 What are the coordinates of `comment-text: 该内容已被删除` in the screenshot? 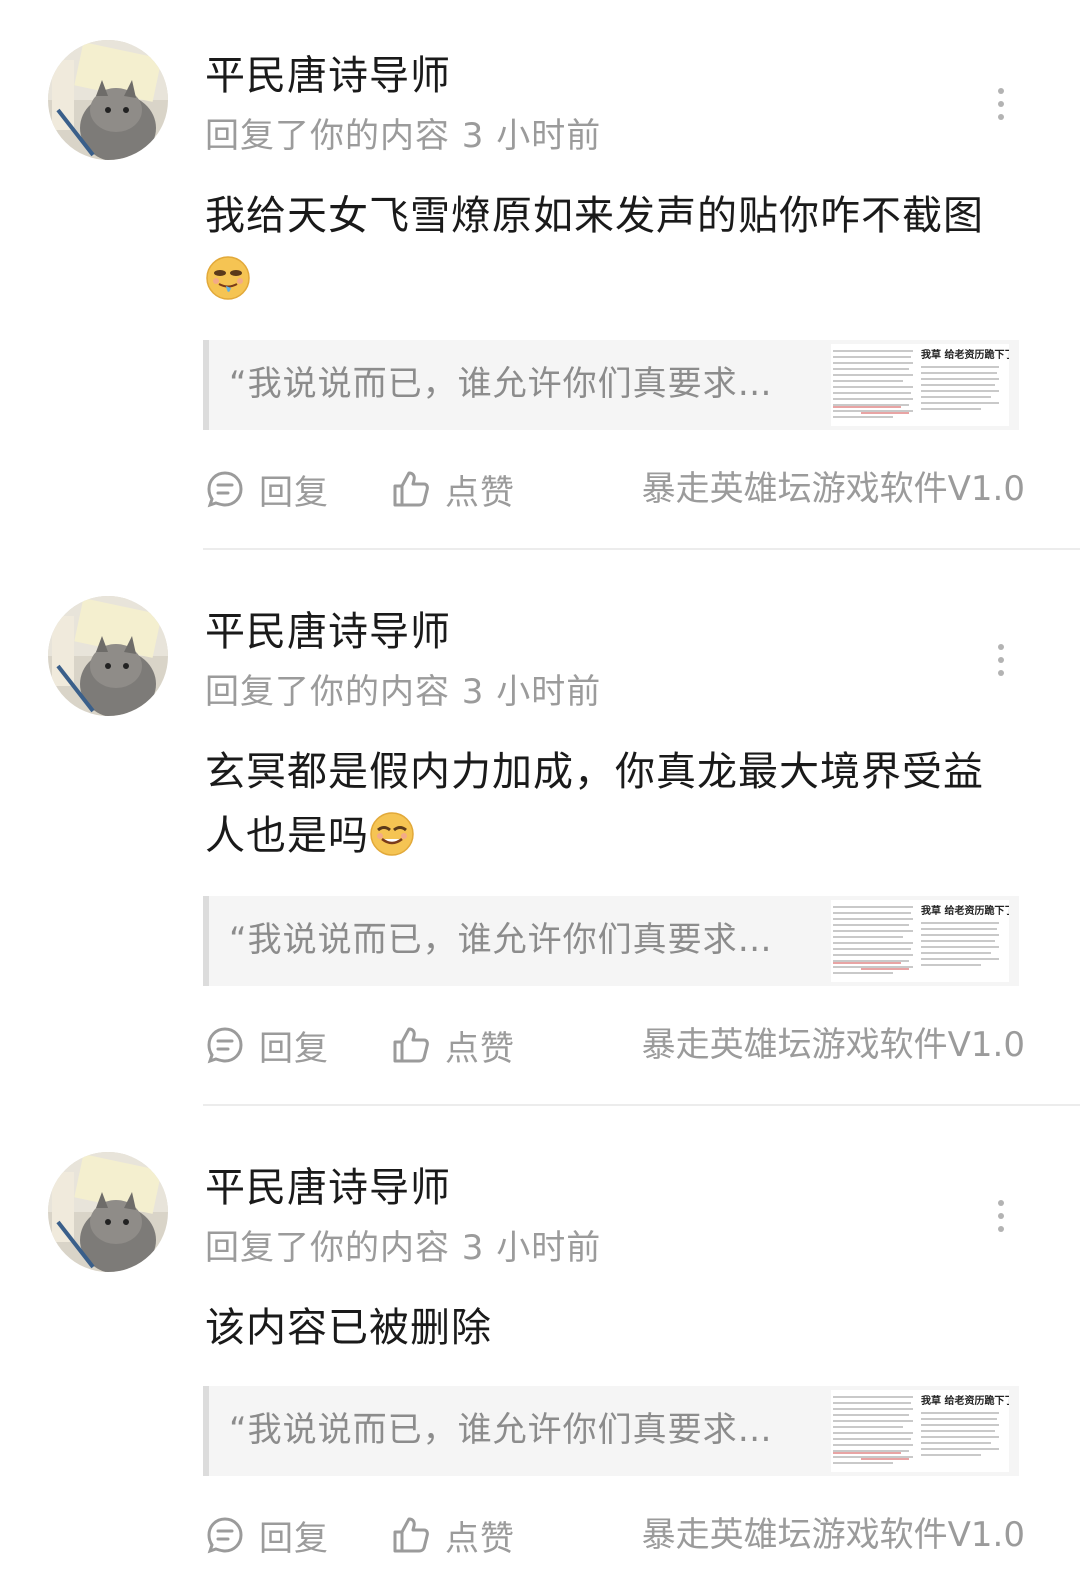 It's located at (610, 1328).